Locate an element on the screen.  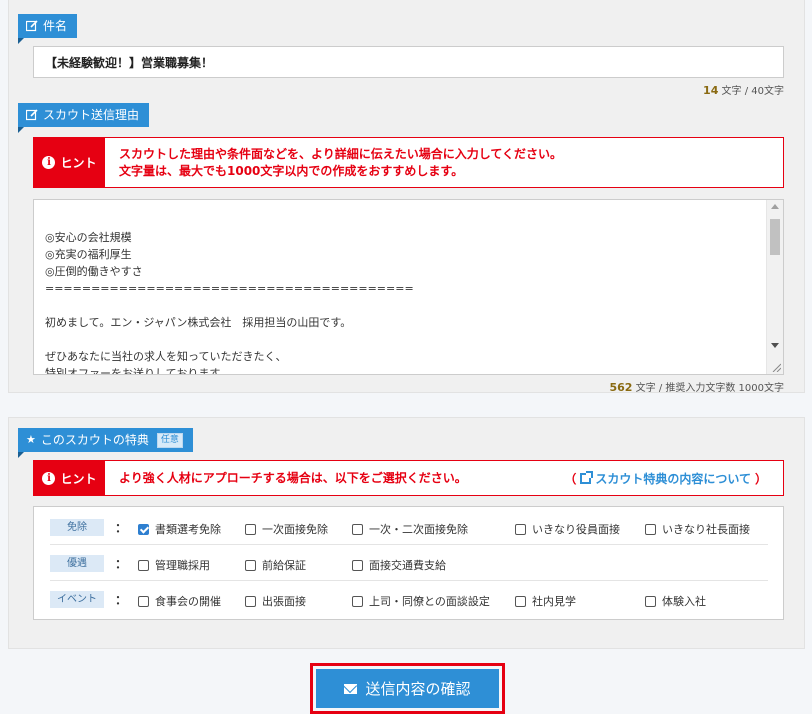
perk-option: 一次・二次面接免除 is located at coordinates (410, 529).